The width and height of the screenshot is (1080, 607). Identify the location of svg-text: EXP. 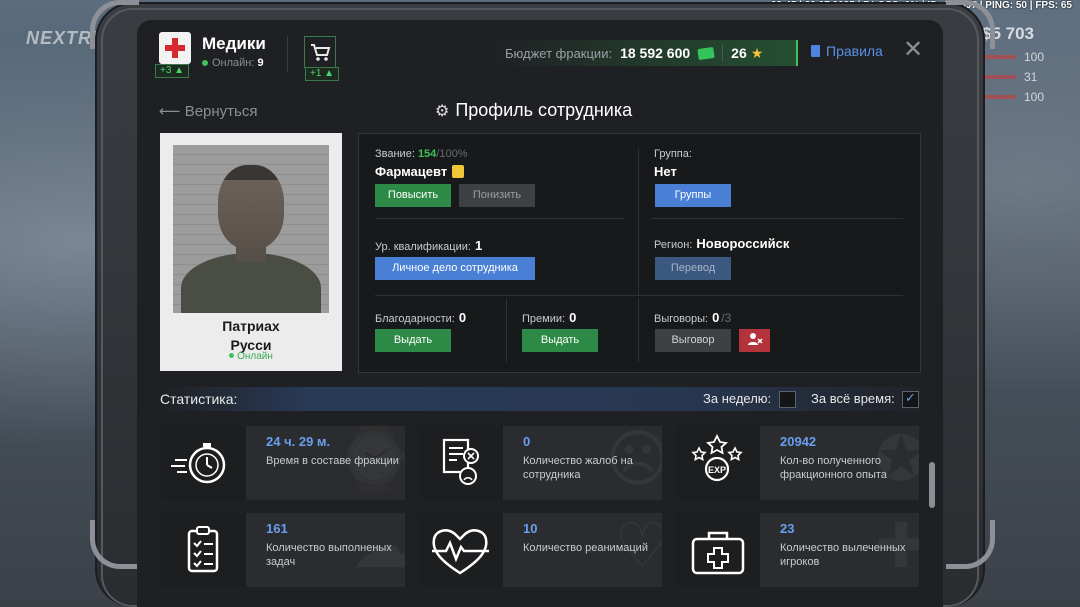
(717, 470).